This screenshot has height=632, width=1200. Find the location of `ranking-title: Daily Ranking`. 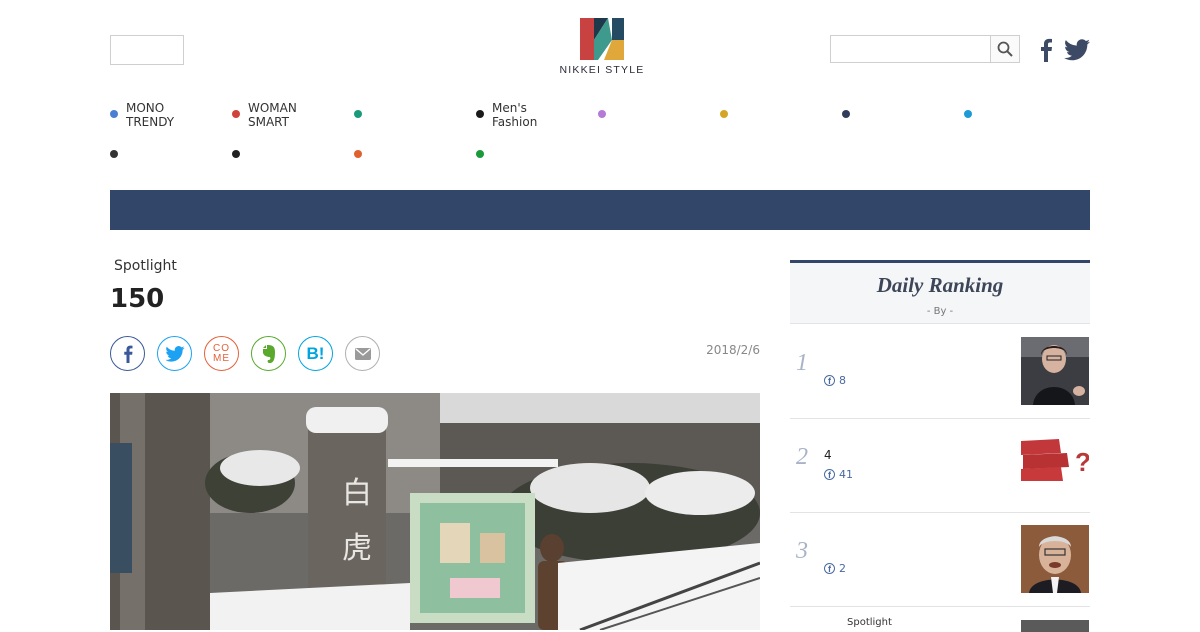

ranking-title: Daily Ranking is located at coordinates (940, 285).